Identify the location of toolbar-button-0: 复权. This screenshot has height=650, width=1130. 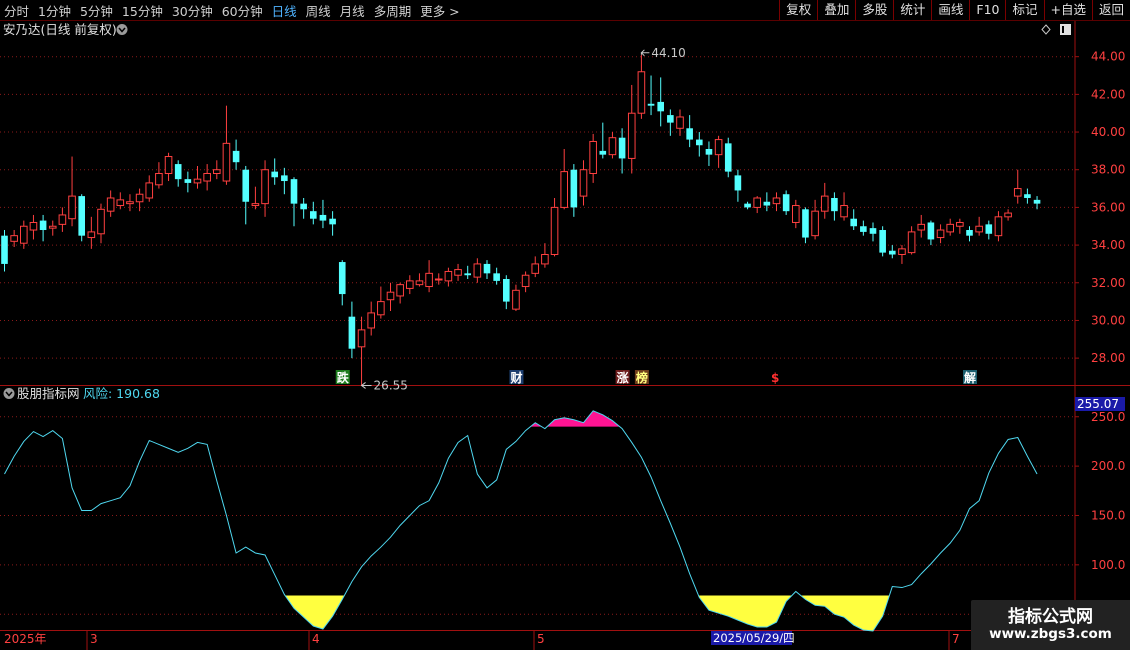
(798, 10).